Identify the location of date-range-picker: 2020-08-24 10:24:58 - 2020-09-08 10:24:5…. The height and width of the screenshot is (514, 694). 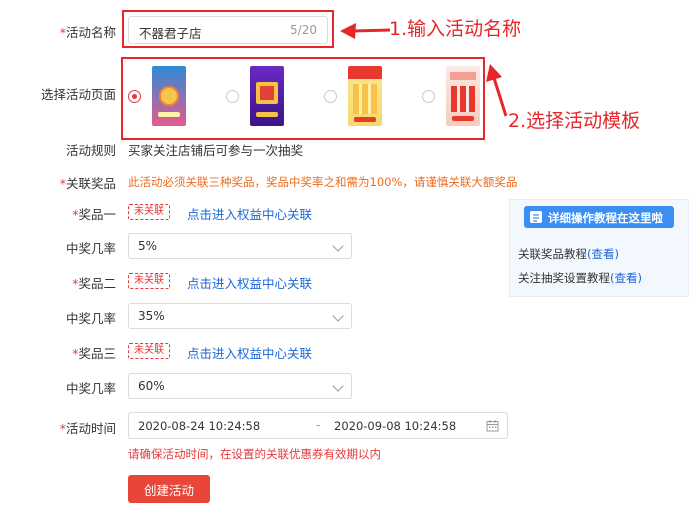
(318, 425).